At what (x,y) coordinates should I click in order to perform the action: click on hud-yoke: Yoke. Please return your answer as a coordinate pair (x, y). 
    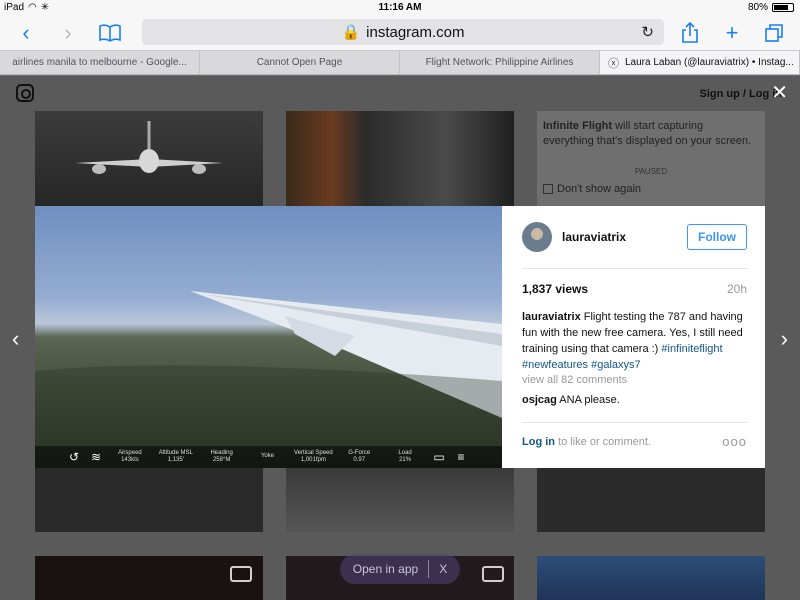
    Looking at the image, I should click on (268, 456).